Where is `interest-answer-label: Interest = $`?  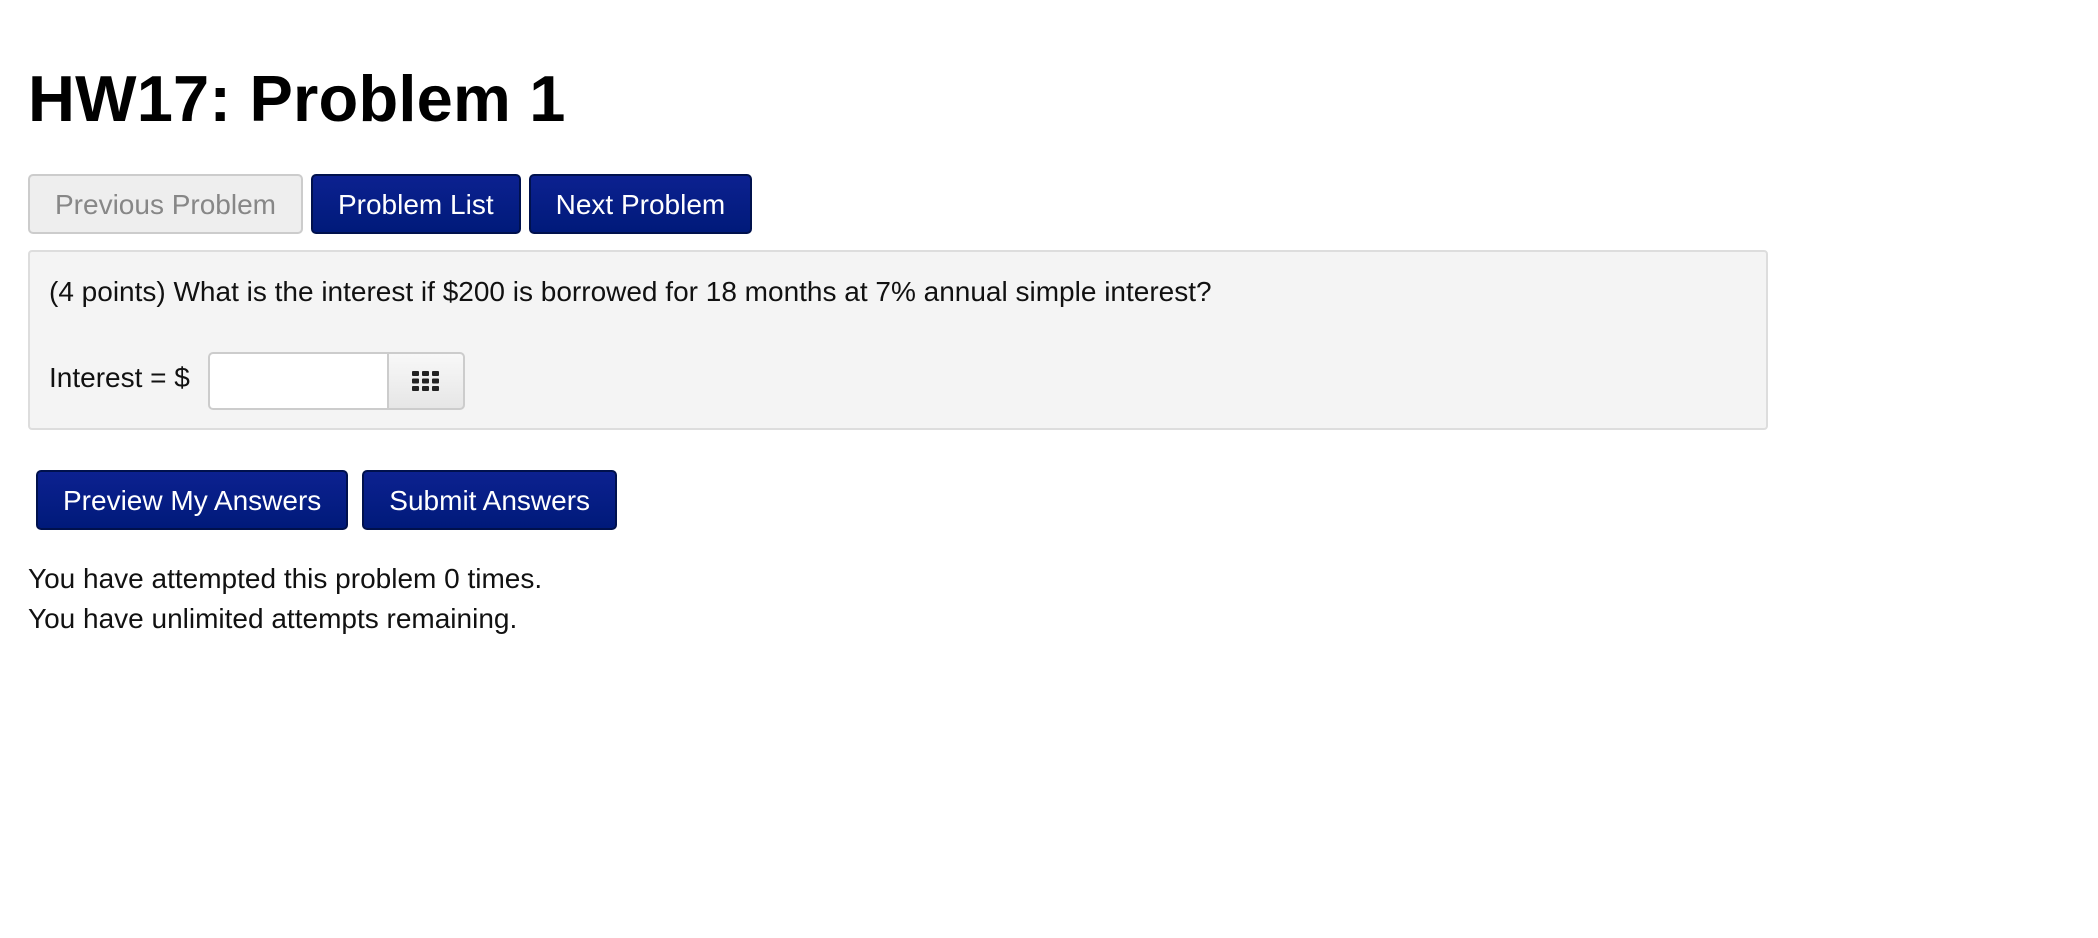
interest-answer-label: Interest = $ is located at coordinates (119, 377).